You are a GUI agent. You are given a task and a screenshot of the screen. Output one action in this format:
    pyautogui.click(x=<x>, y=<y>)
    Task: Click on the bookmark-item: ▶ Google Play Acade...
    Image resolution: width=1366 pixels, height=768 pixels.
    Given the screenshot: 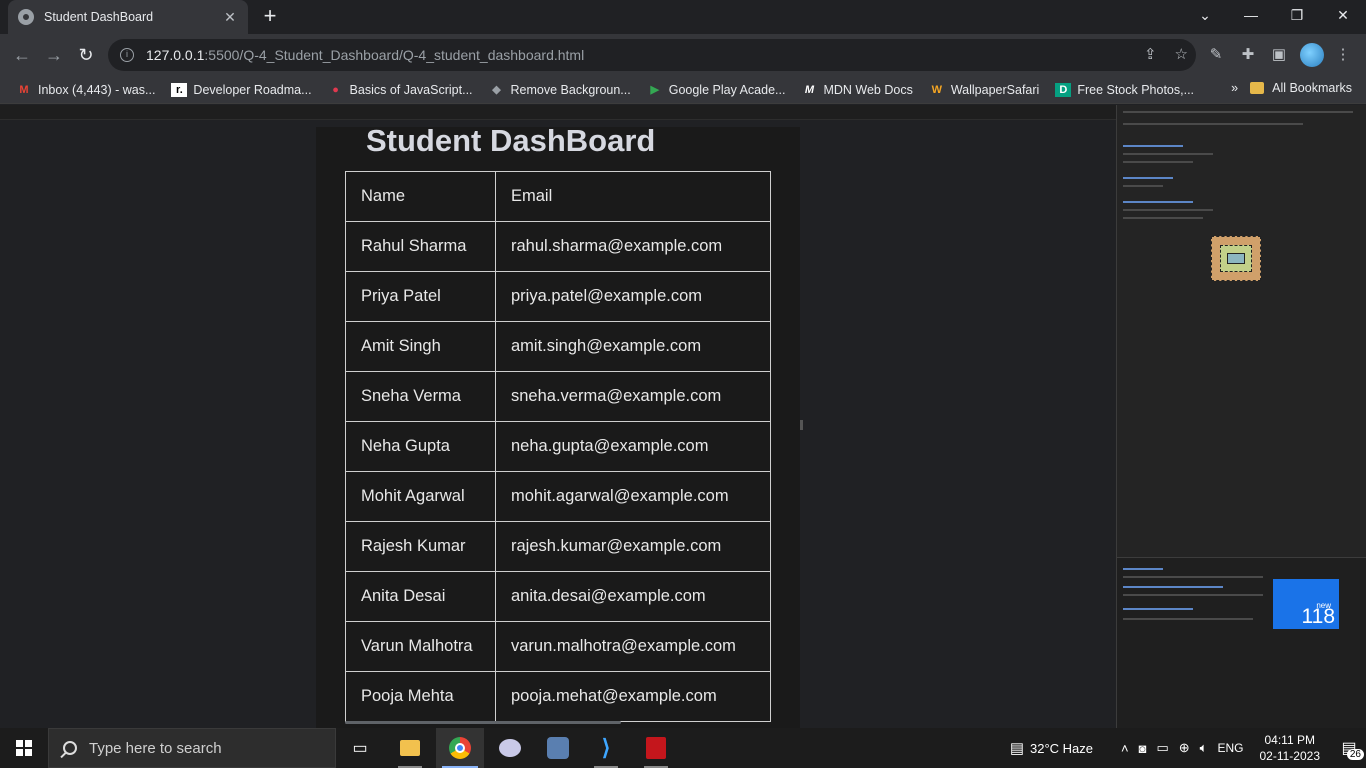 What is the action you would take?
    pyautogui.click(x=716, y=89)
    